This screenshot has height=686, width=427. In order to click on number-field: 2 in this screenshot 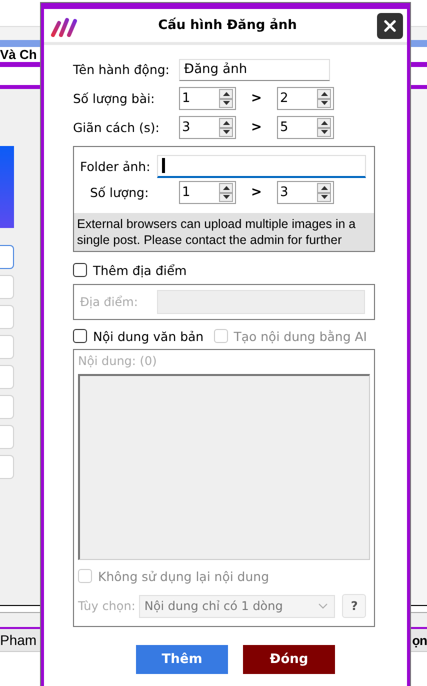, I will do `click(305, 98)`.